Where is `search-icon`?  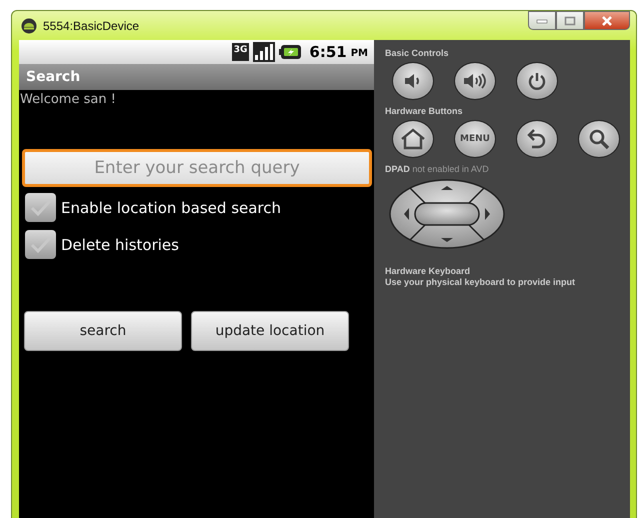 search-icon is located at coordinates (599, 139).